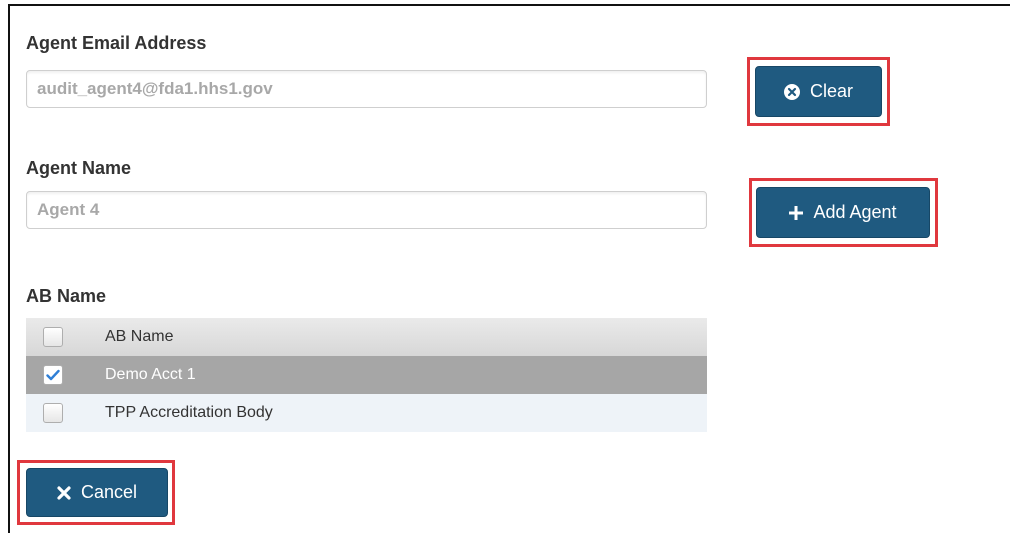 The height and width of the screenshot is (533, 1010). What do you see at coordinates (366, 413) in the screenshot?
I see `table-row: TPP Accreditation Body` at bounding box center [366, 413].